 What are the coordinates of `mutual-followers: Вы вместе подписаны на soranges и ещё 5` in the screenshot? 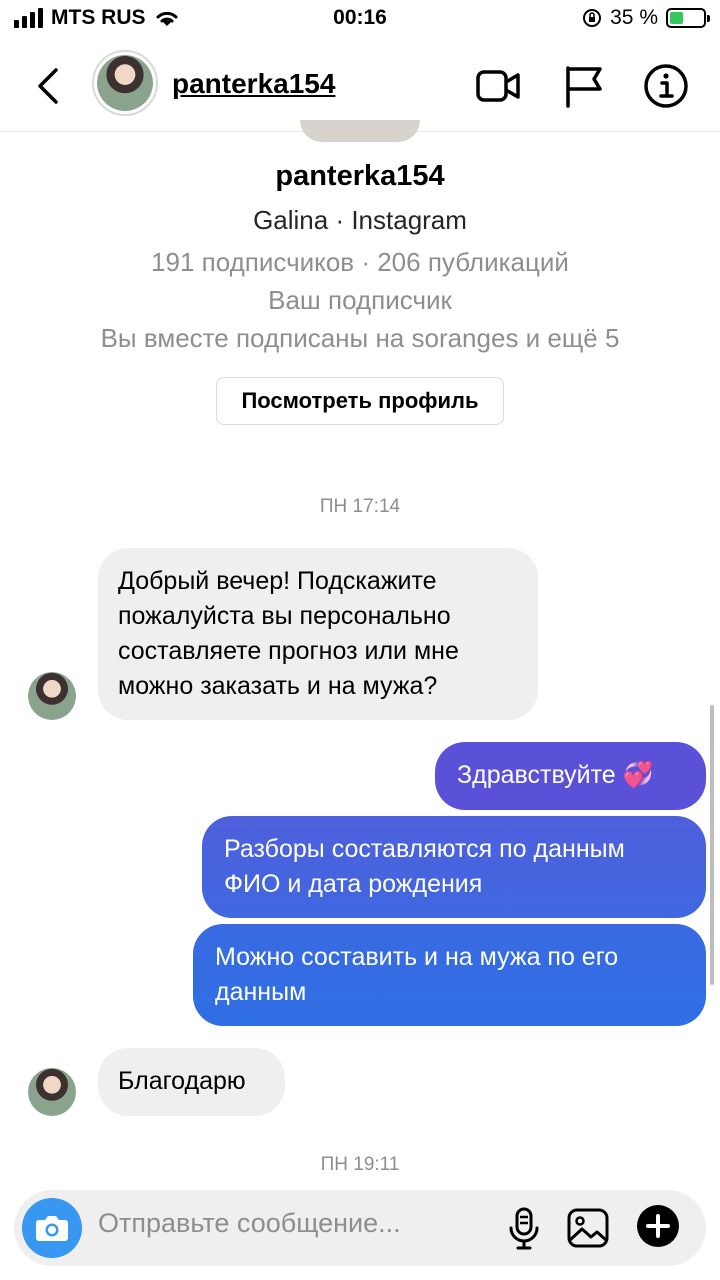 It's located at (360, 338).